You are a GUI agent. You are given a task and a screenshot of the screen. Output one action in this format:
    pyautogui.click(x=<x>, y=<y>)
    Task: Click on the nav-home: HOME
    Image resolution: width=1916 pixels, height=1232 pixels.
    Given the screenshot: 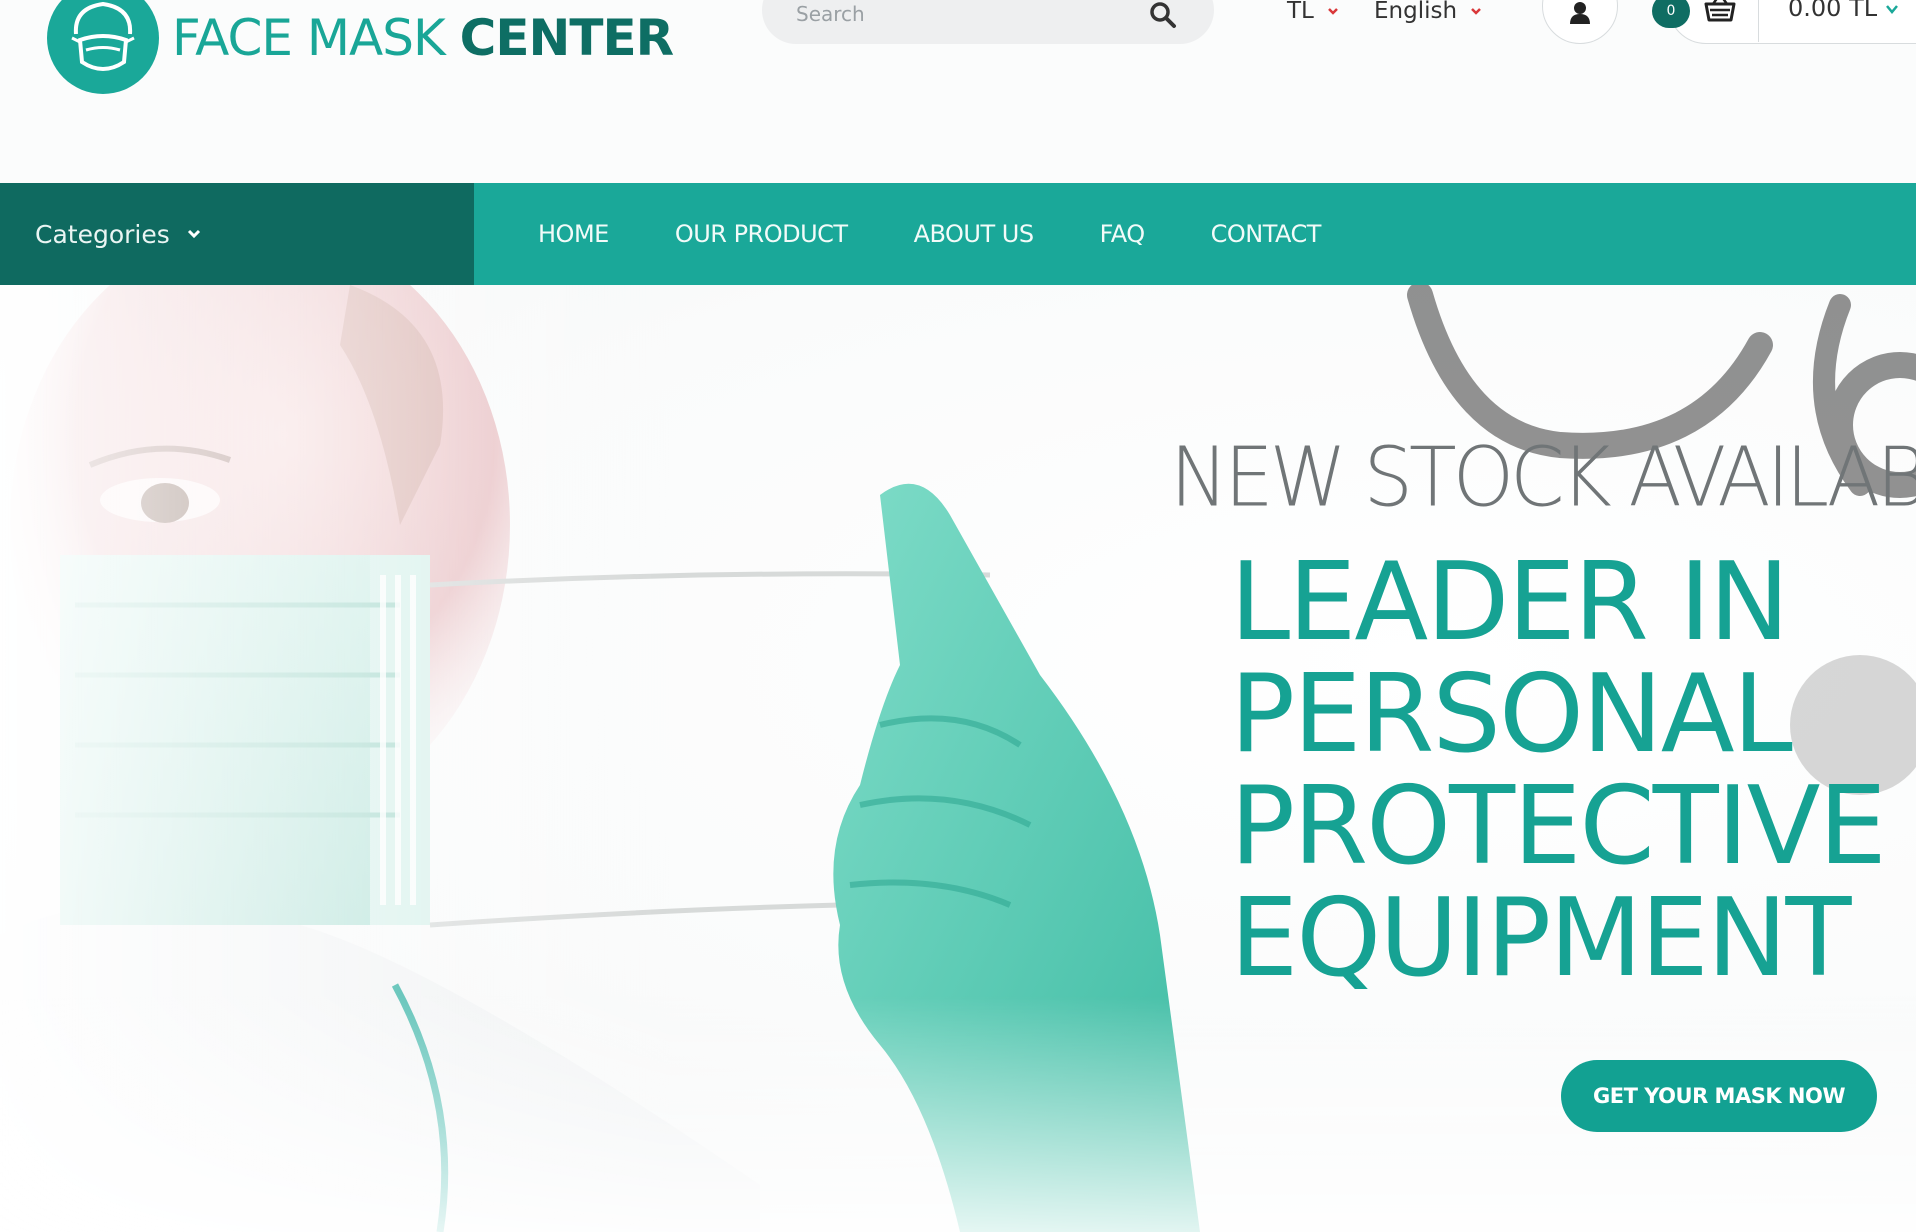 What is the action you would take?
    pyautogui.click(x=573, y=234)
    